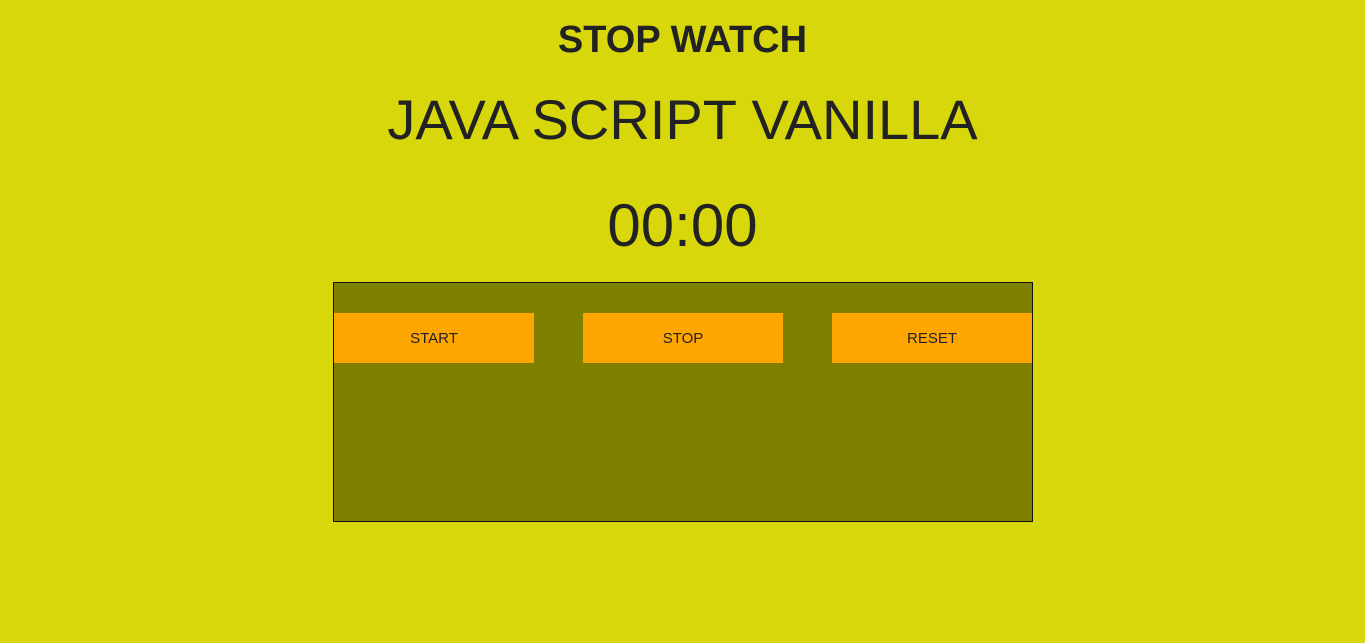  I want to click on page-title: STOP WATCH, so click(682, 40).